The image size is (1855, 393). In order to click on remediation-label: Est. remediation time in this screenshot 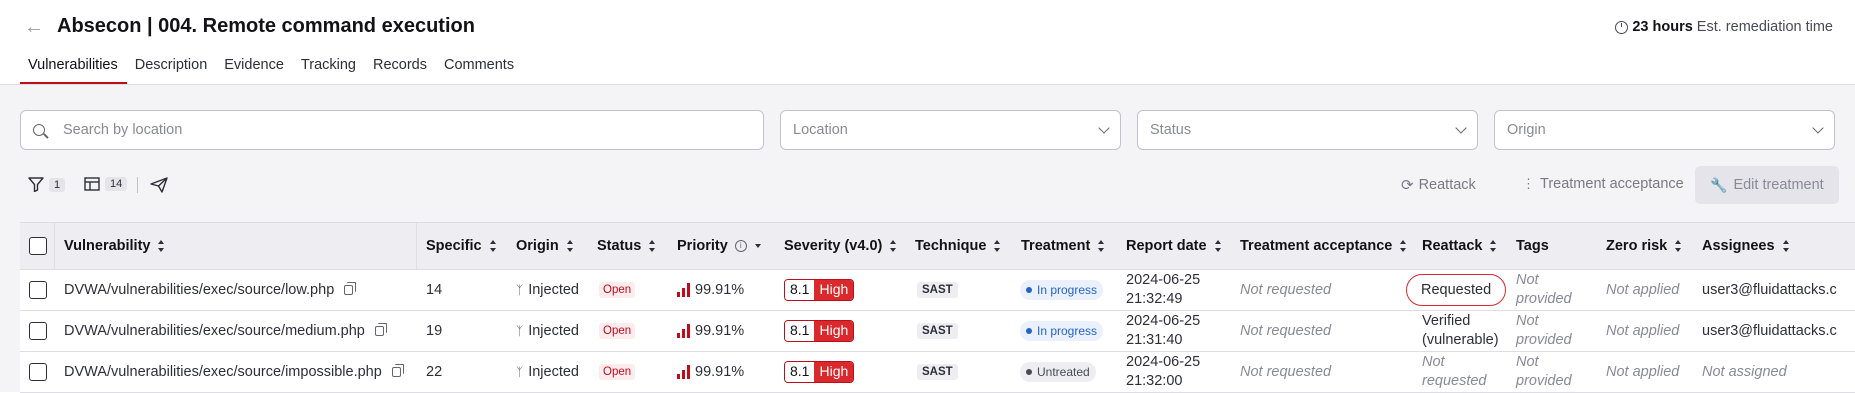, I will do `click(1764, 27)`.